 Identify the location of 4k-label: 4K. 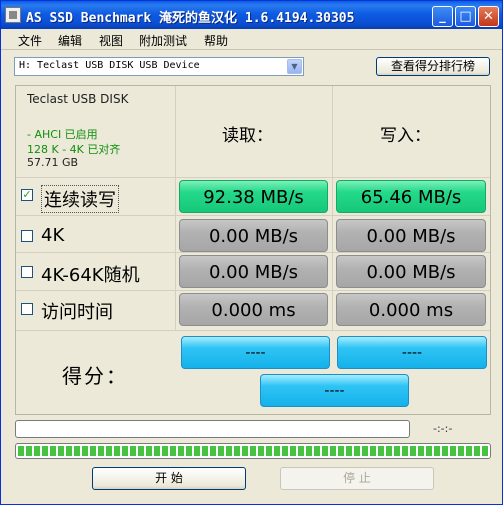
(52, 235).